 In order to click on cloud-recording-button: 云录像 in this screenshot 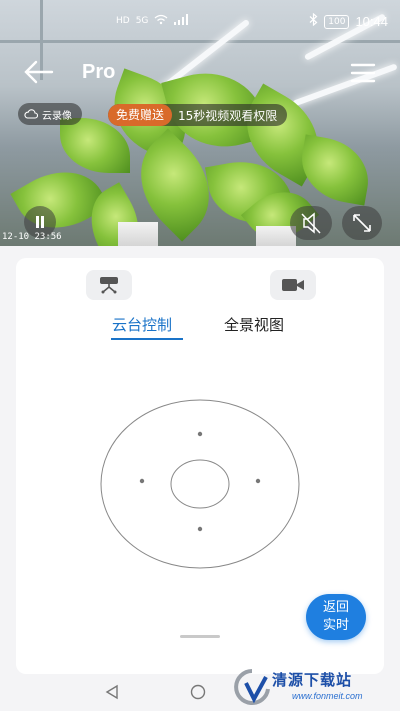, I will do `click(50, 114)`.